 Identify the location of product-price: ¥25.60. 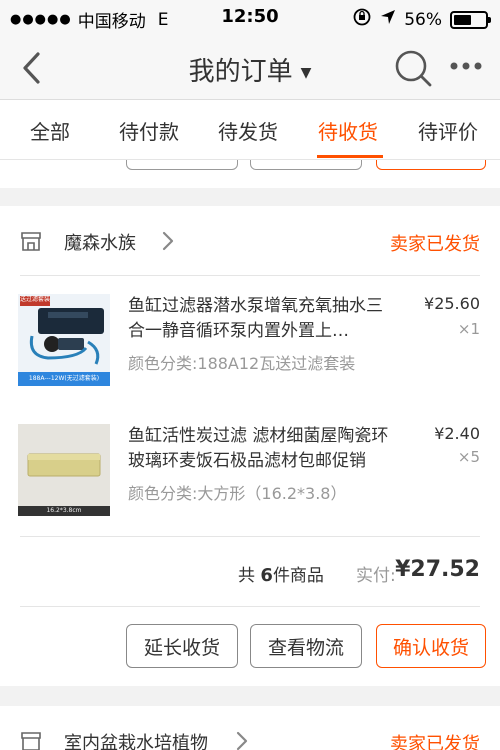
(452, 303).